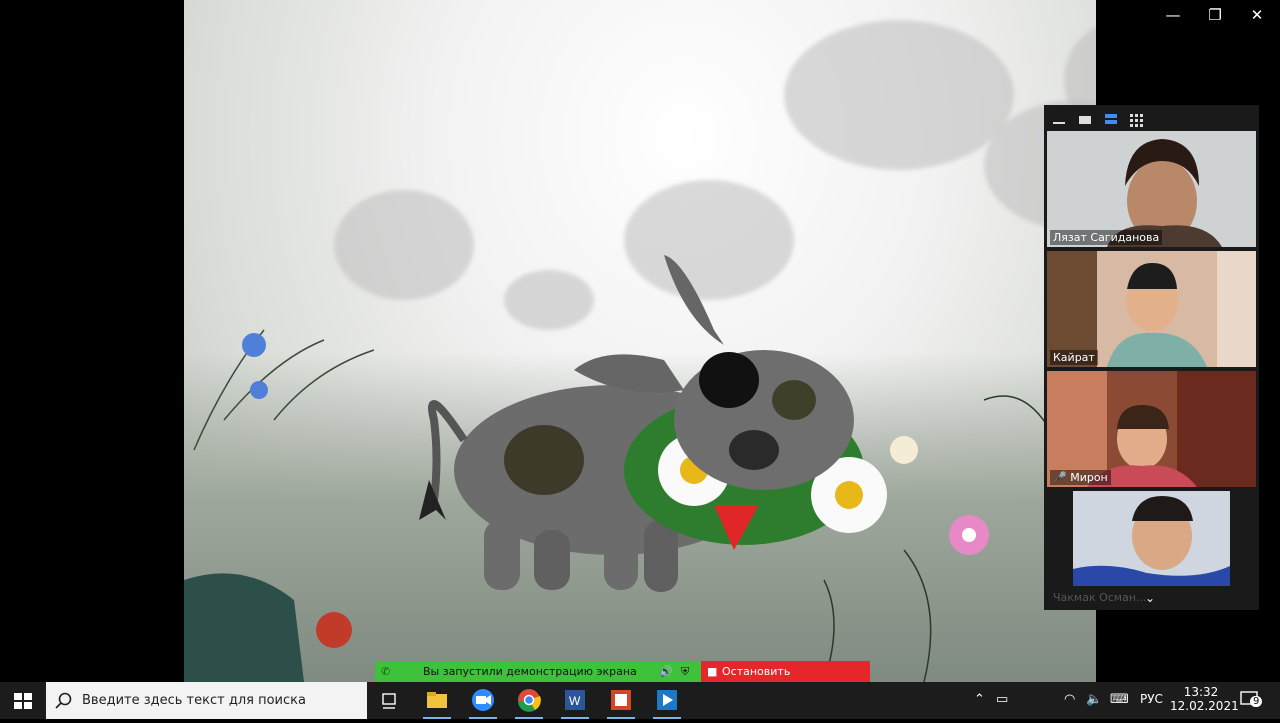 Image resolution: width=1280 pixels, height=723 pixels. I want to click on search-input: Введите здесь текст для поиска, so click(206, 700).